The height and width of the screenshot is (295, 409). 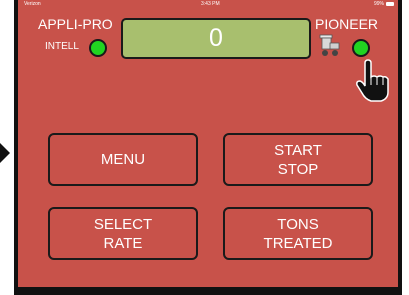 I want to click on start-stop-button: START STOP, so click(x=298, y=159).